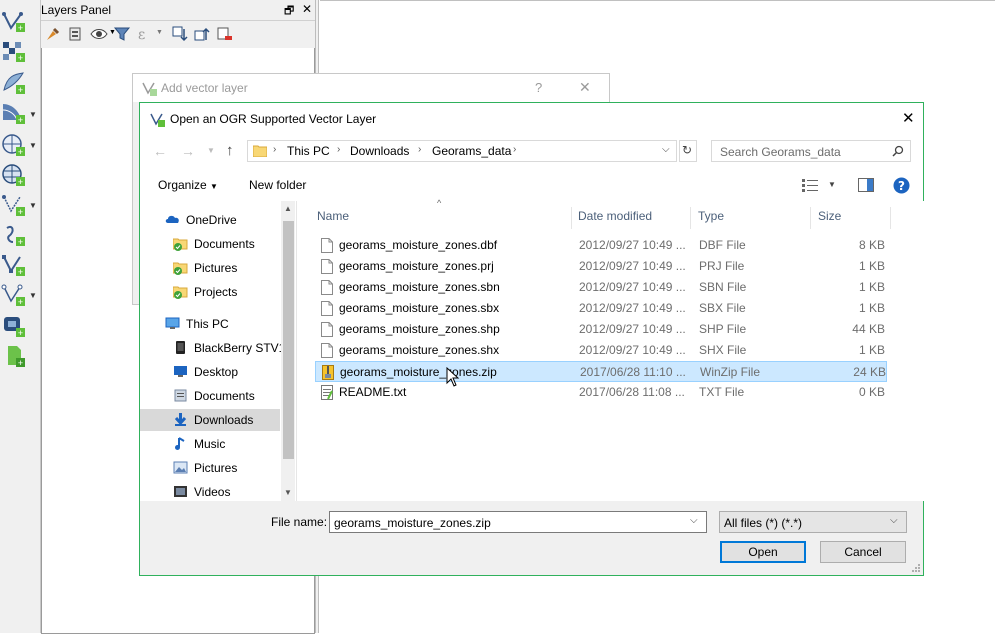  What do you see at coordinates (216, 292) in the screenshot?
I see `nav-item-label: Projects` at bounding box center [216, 292].